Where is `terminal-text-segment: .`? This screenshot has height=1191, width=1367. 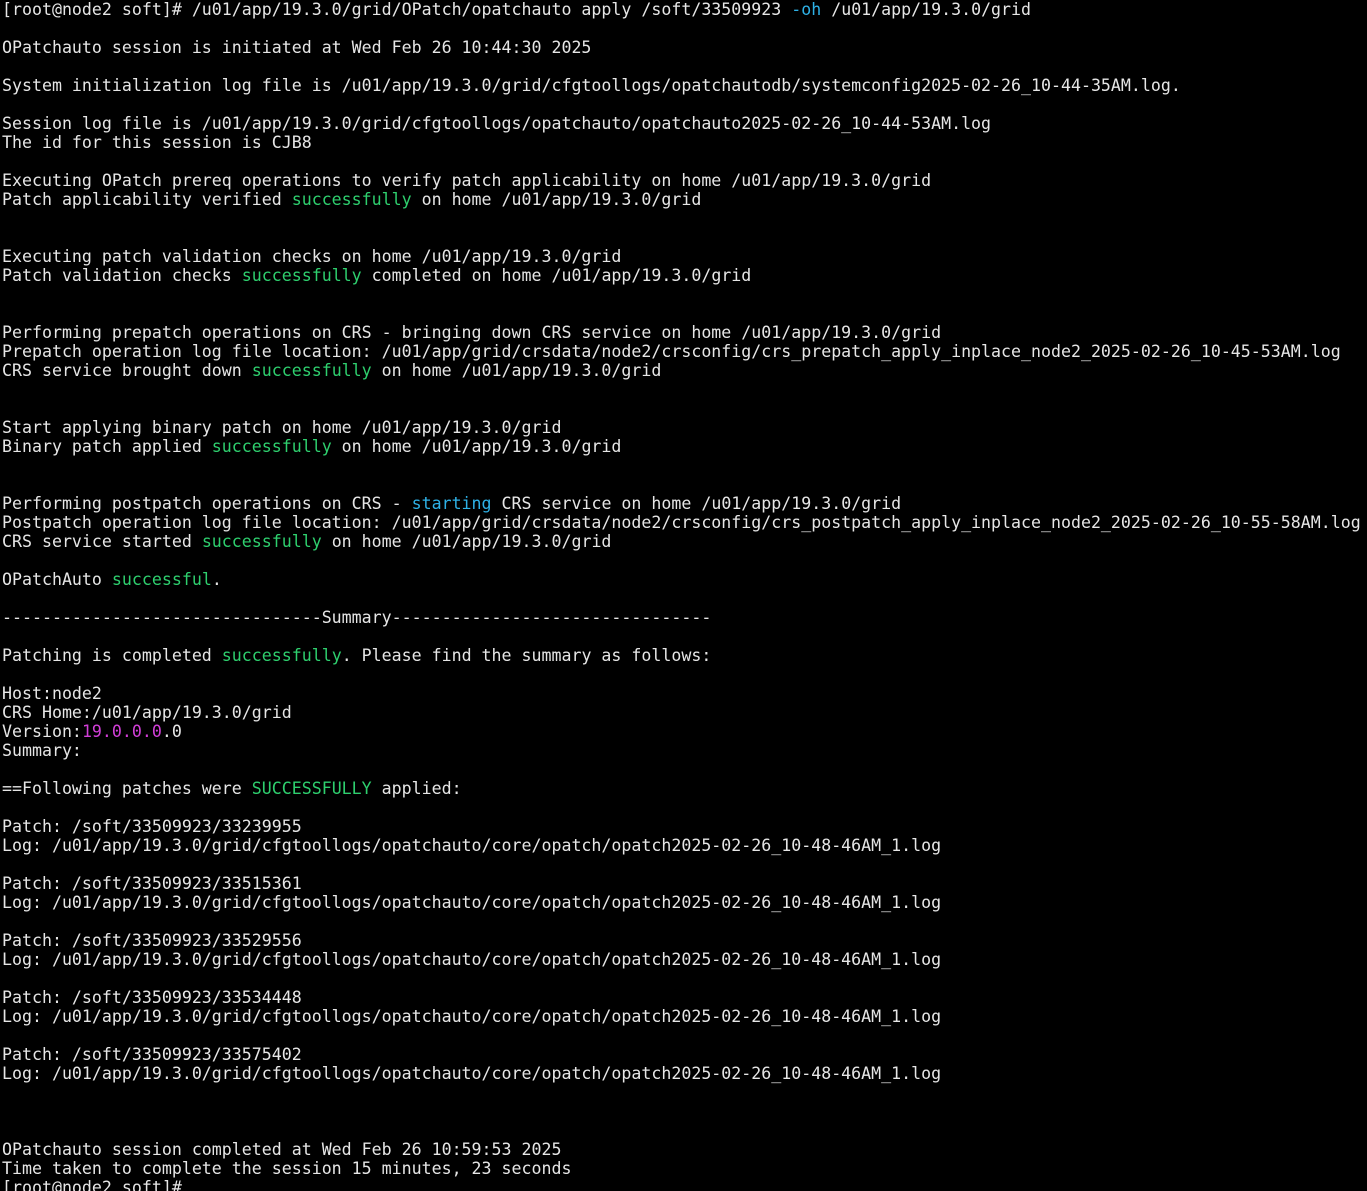
terminal-text-segment: . is located at coordinates (216, 579).